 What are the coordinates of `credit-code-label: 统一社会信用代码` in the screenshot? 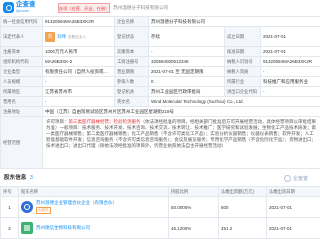 It's located at (21, 21).